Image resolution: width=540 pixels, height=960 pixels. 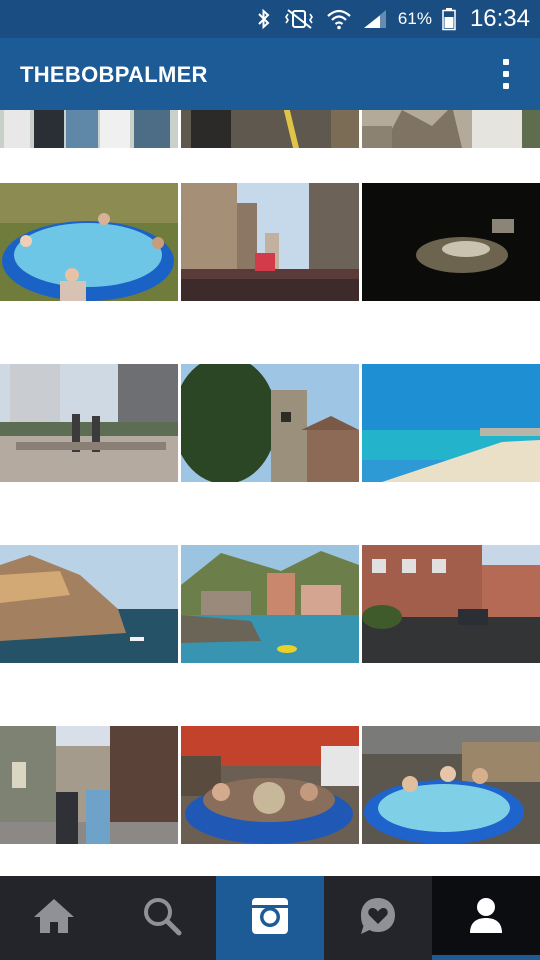 I want to click on vibrate-mute-icon, so click(x=299, y=19).